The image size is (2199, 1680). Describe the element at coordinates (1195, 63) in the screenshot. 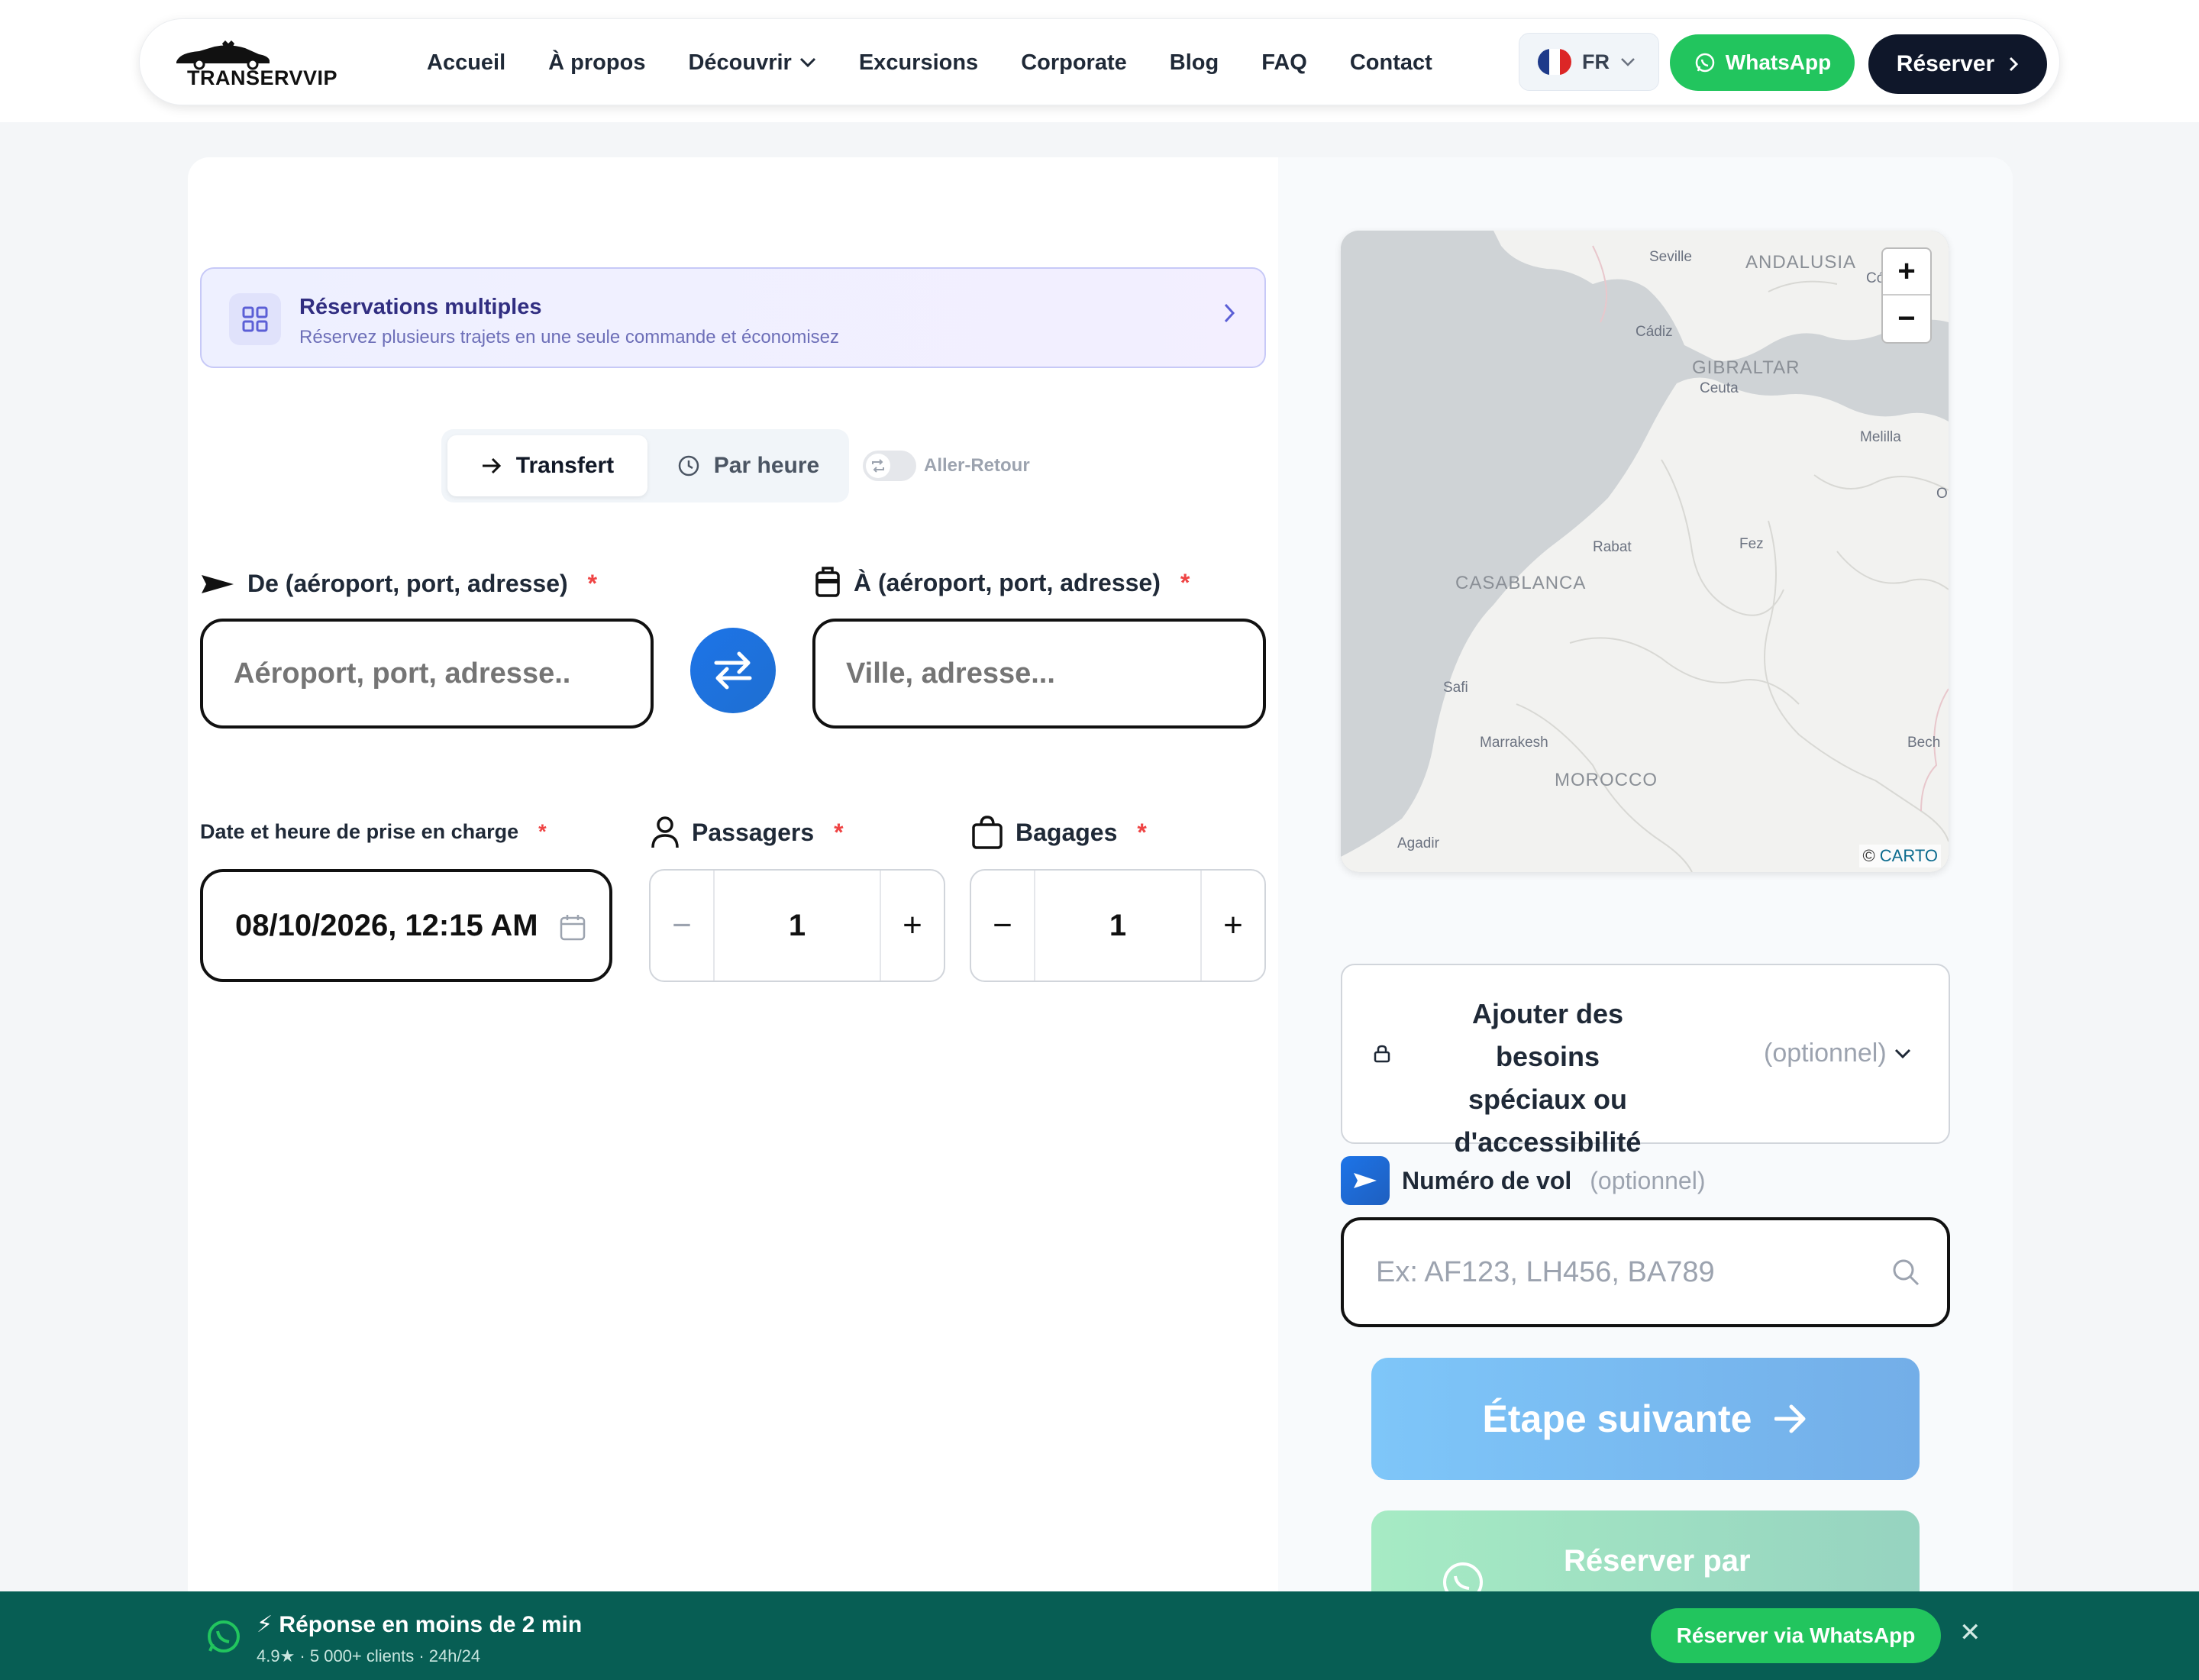

I see `nav-link-blog: Blog` at that location.